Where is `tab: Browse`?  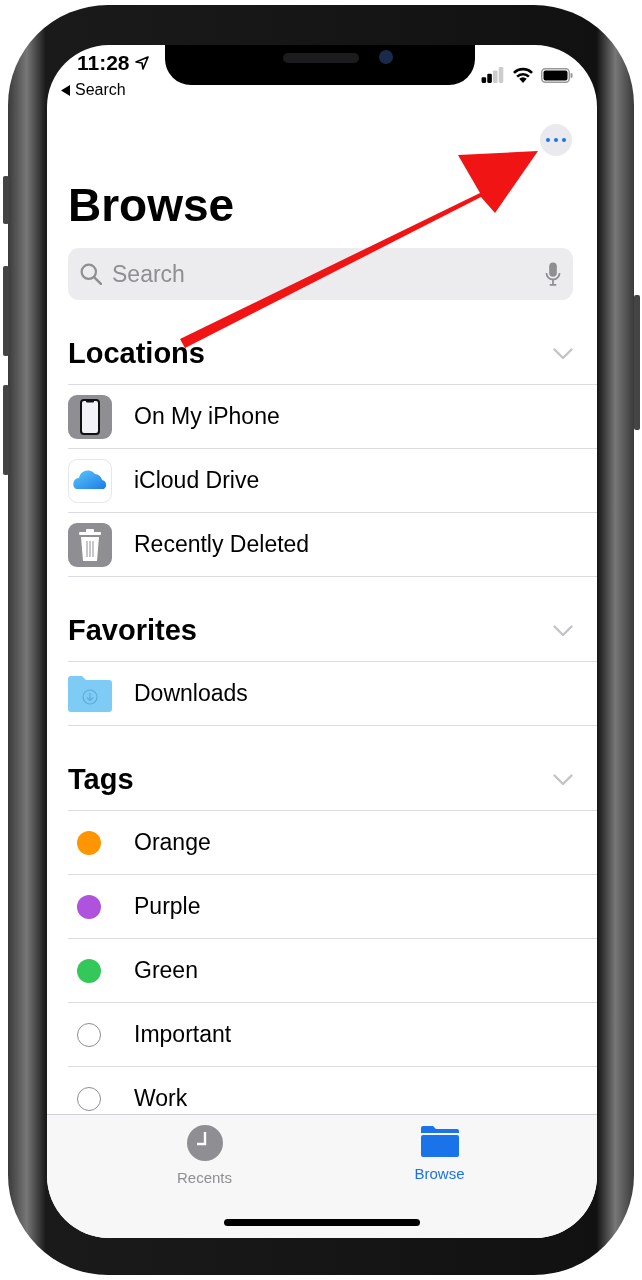
tab: Browse is located at coordinates (439, 1153).